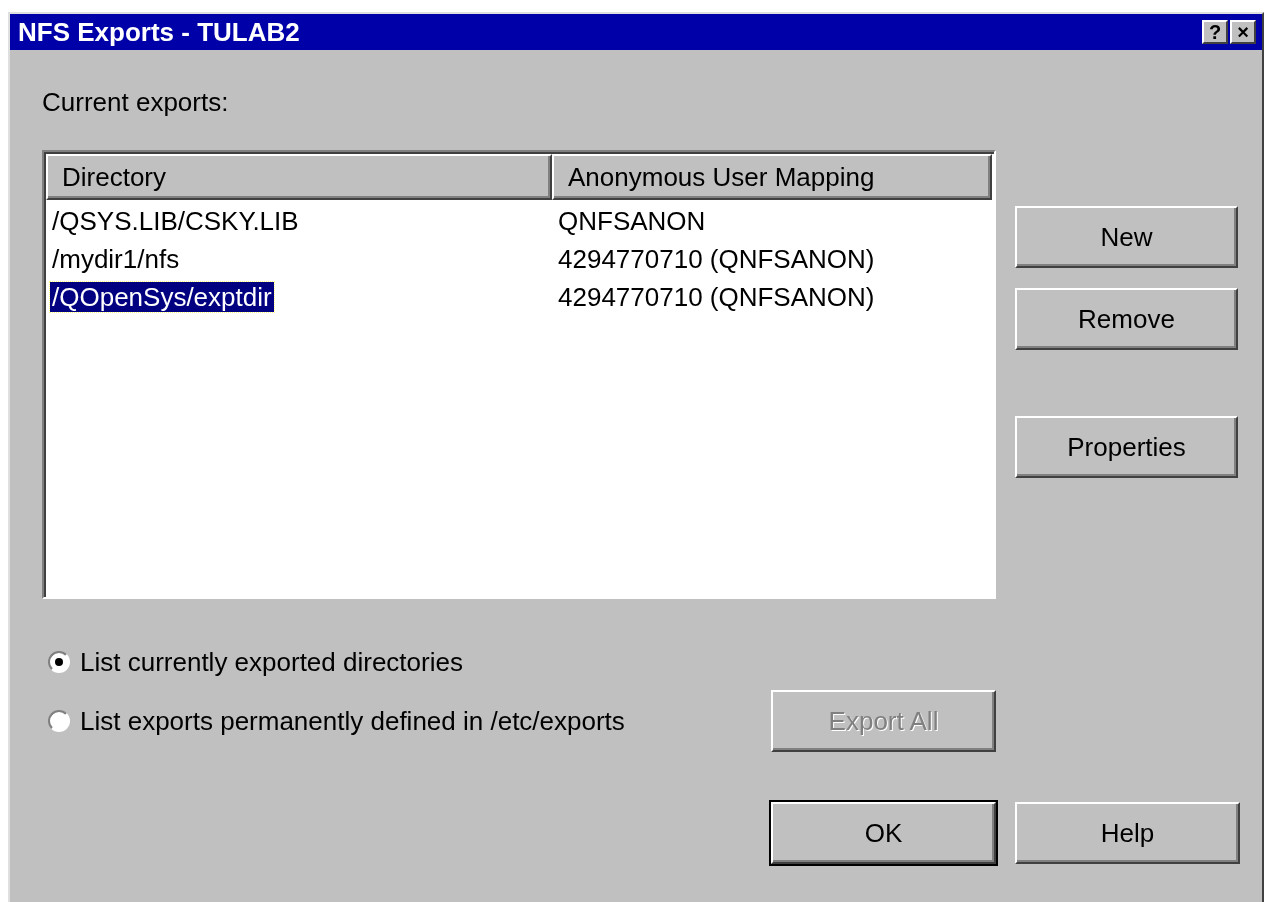 The width and height of the screenshot is (1275, 902). What do you see at coordinates (1215, 32) in the screenshot?
I see `help-button: ?` at bounding box center [1215, 32].